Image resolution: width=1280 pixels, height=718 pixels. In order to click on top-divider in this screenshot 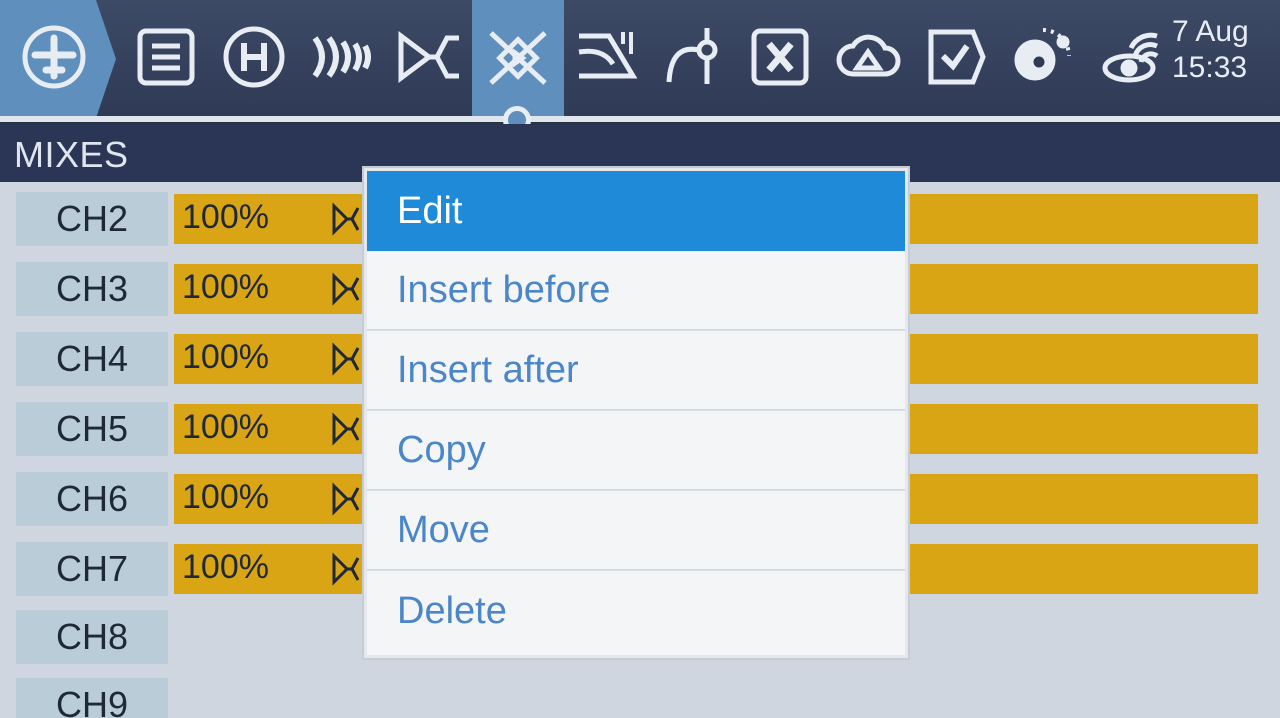, I will do `click(640, 119)`.